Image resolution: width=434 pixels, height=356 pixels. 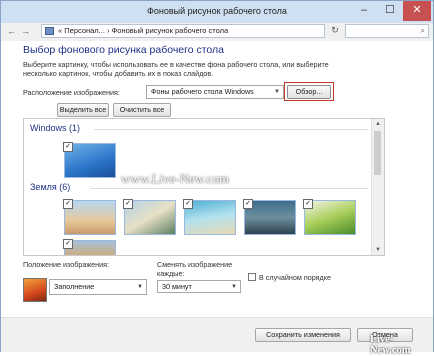 I want to click on scroll-up-icon: ▲, so click(x=378, y=124).